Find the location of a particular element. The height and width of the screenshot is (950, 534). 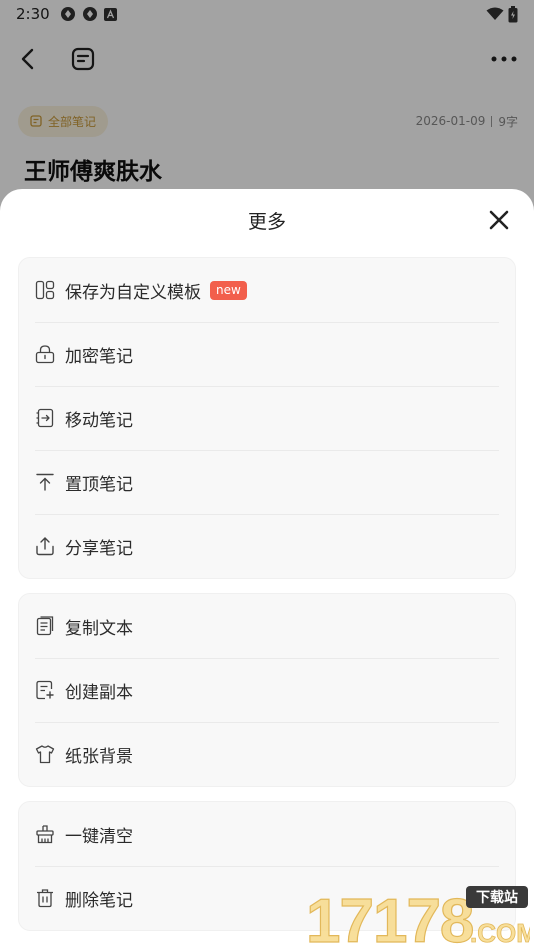

share-icon is located at coordinates (45, 546).